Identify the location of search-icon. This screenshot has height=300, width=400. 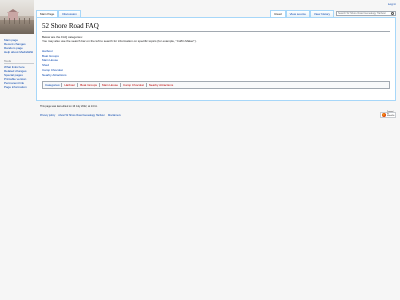
(392, 13).